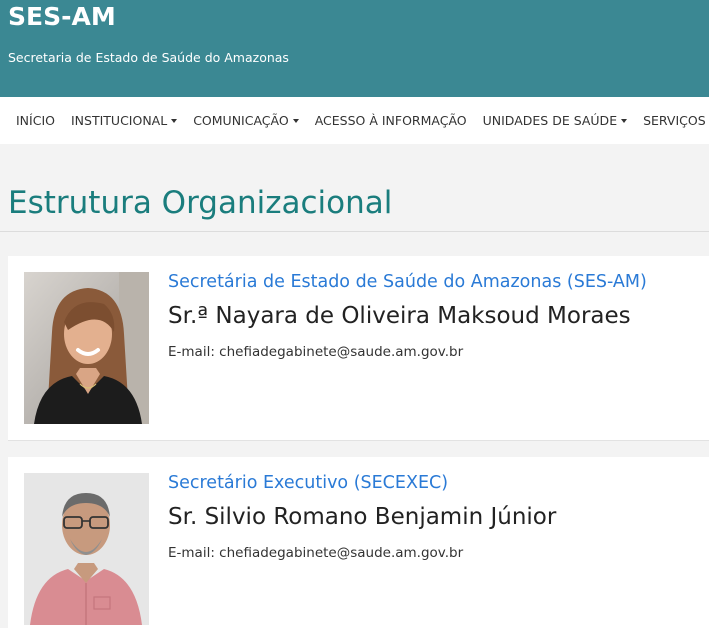  Describe the element at coordinates (362, 517) in the screenshot. I see `staff-name: Sr. Silvio Romano Benjamin Júnior` at that location.